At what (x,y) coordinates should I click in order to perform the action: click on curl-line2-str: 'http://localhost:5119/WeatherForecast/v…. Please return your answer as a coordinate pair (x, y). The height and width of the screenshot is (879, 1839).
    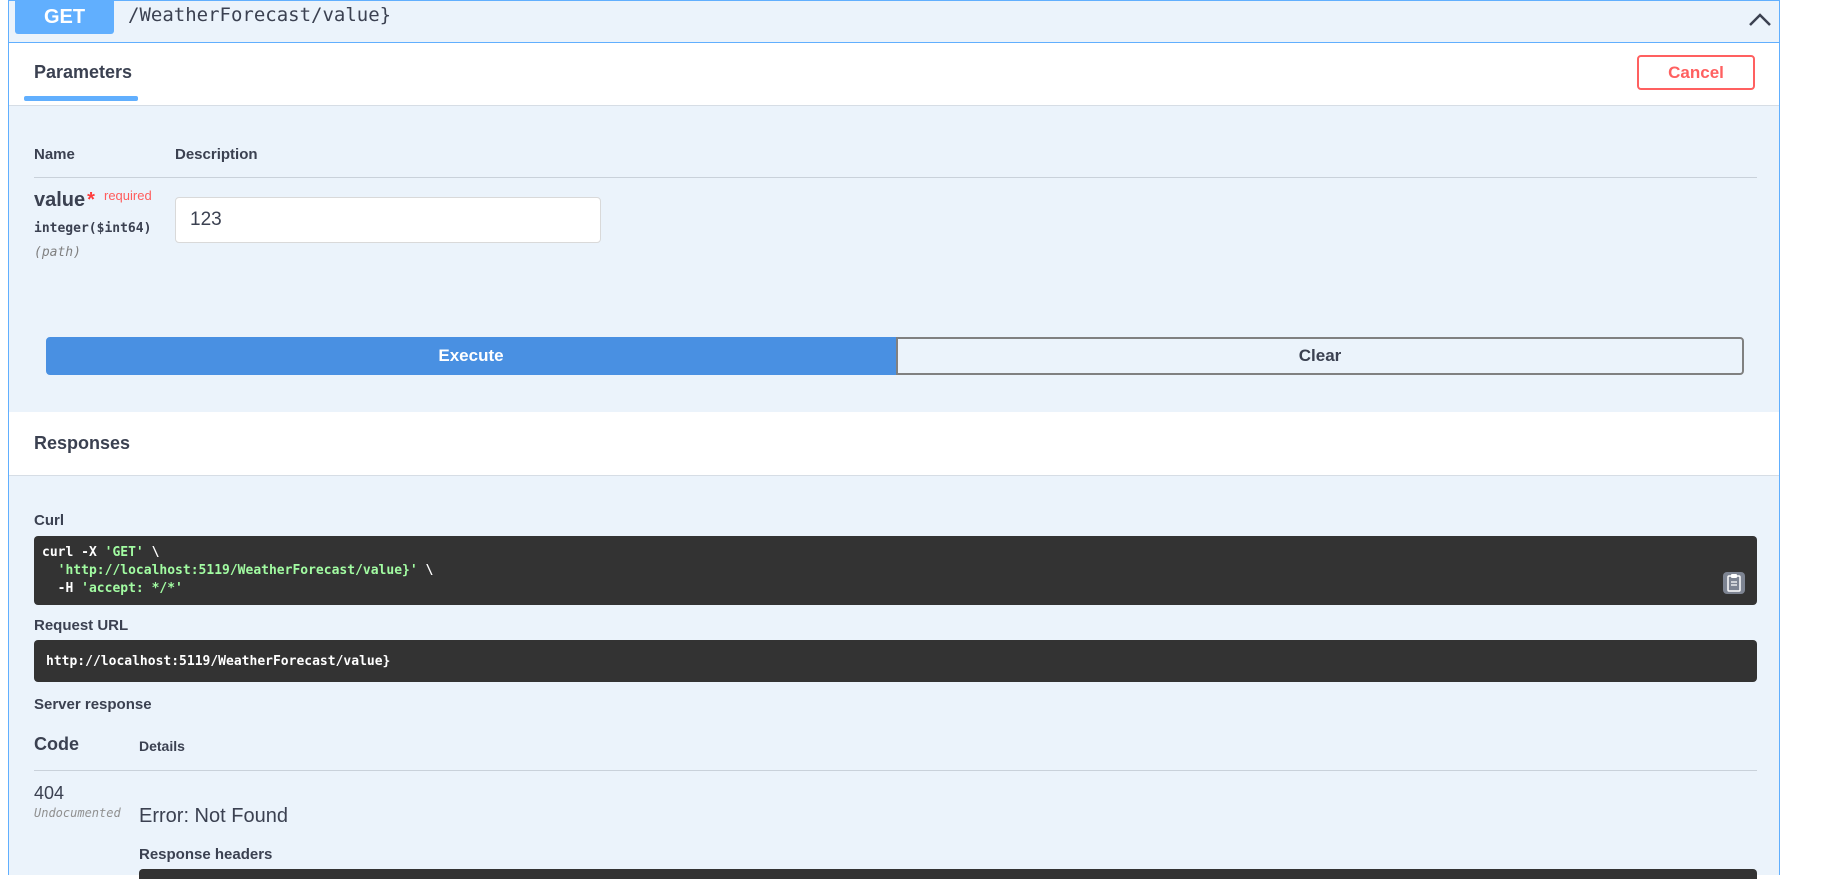
    Looking at the image, I should click on (237, 570).